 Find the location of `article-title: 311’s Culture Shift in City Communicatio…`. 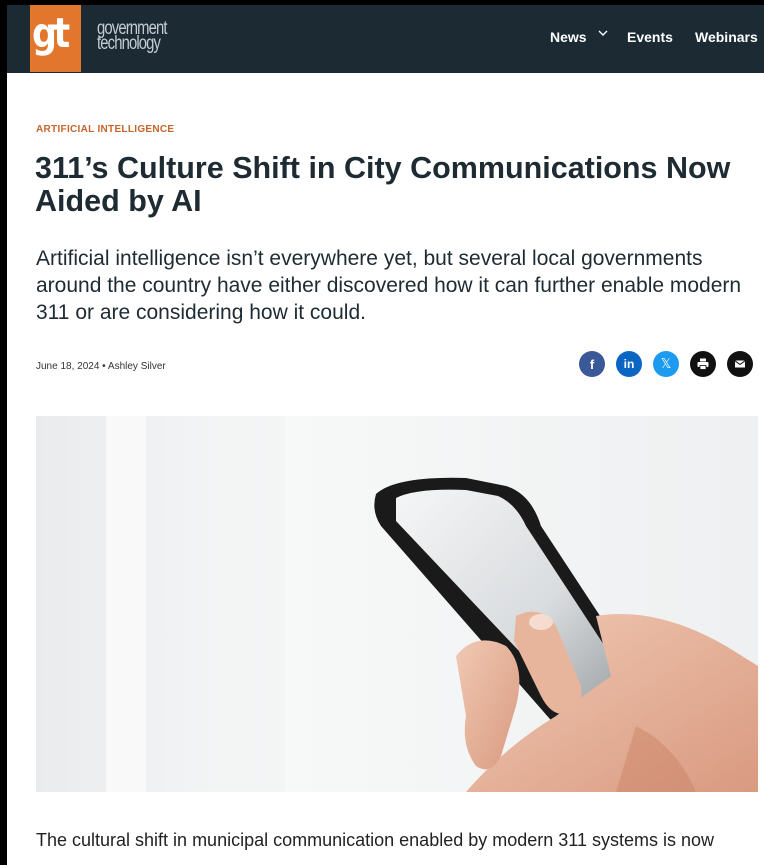

article-title: 311’s Culture Shift in City Communicatio… is located at coordinates (383, 184).